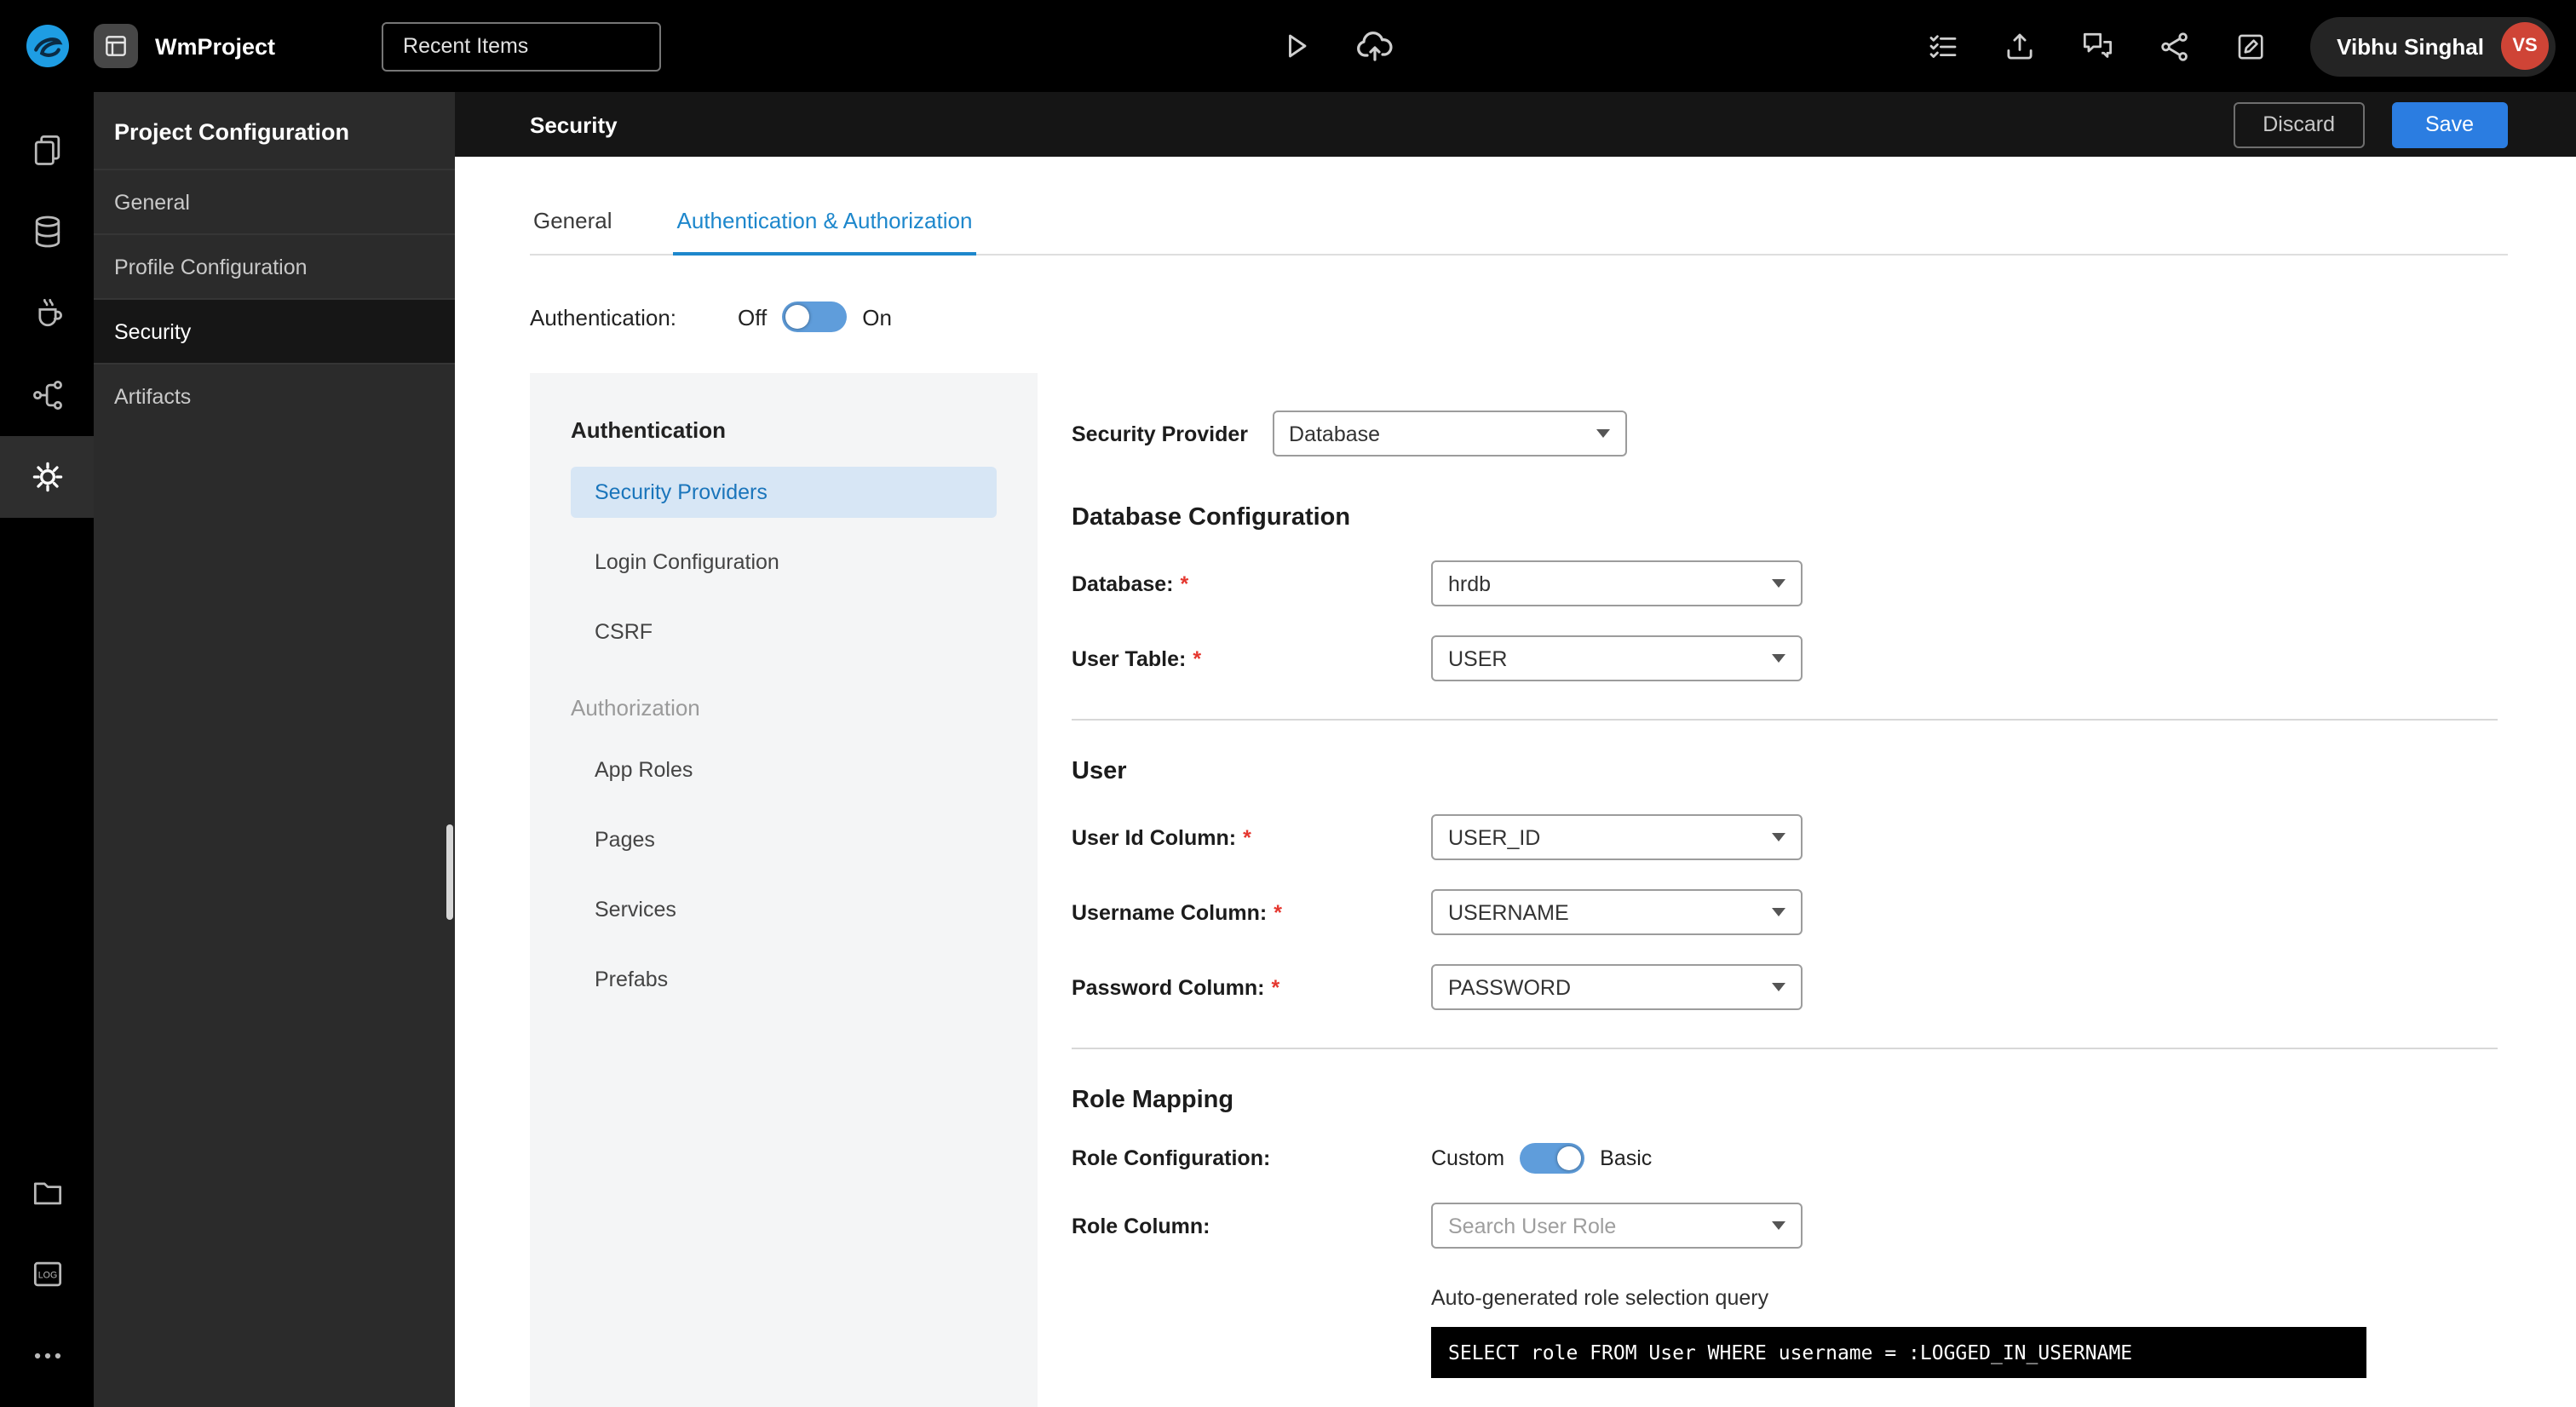  I want to click on role-mapping-title: Role Mapping, so click(1153, 1100).